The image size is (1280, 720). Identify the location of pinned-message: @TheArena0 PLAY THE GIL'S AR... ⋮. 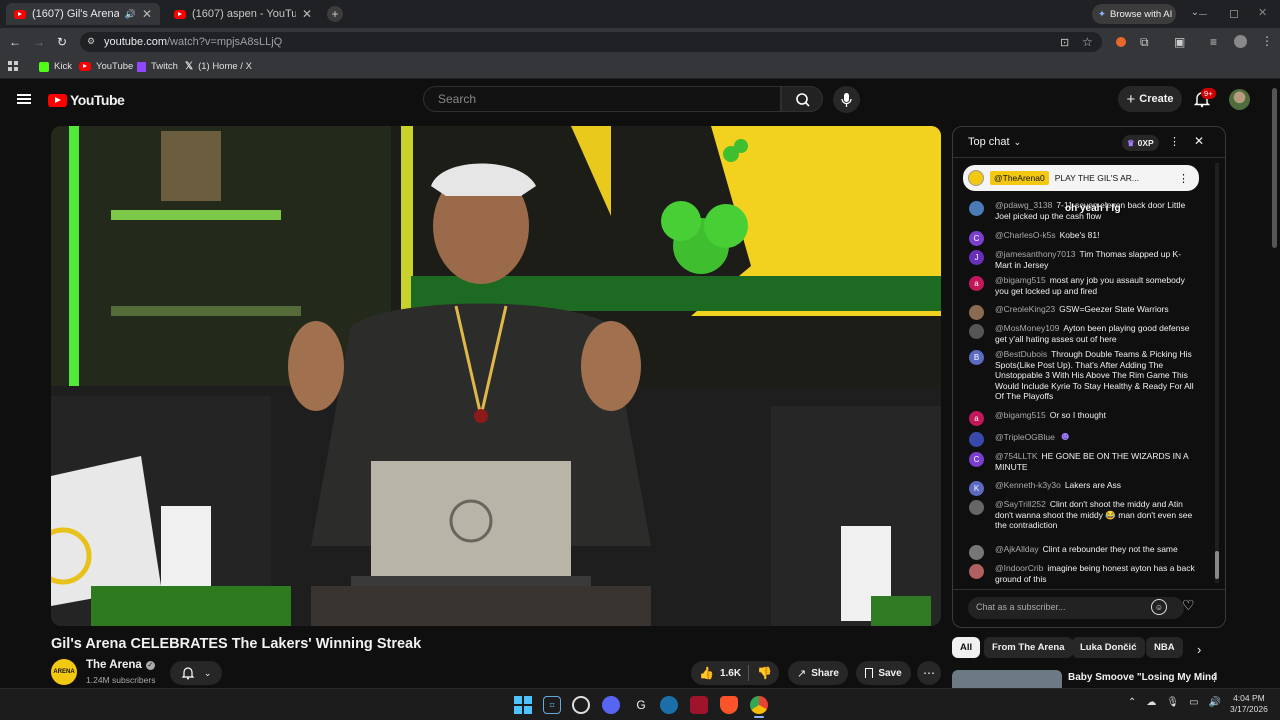
(1081, 178).